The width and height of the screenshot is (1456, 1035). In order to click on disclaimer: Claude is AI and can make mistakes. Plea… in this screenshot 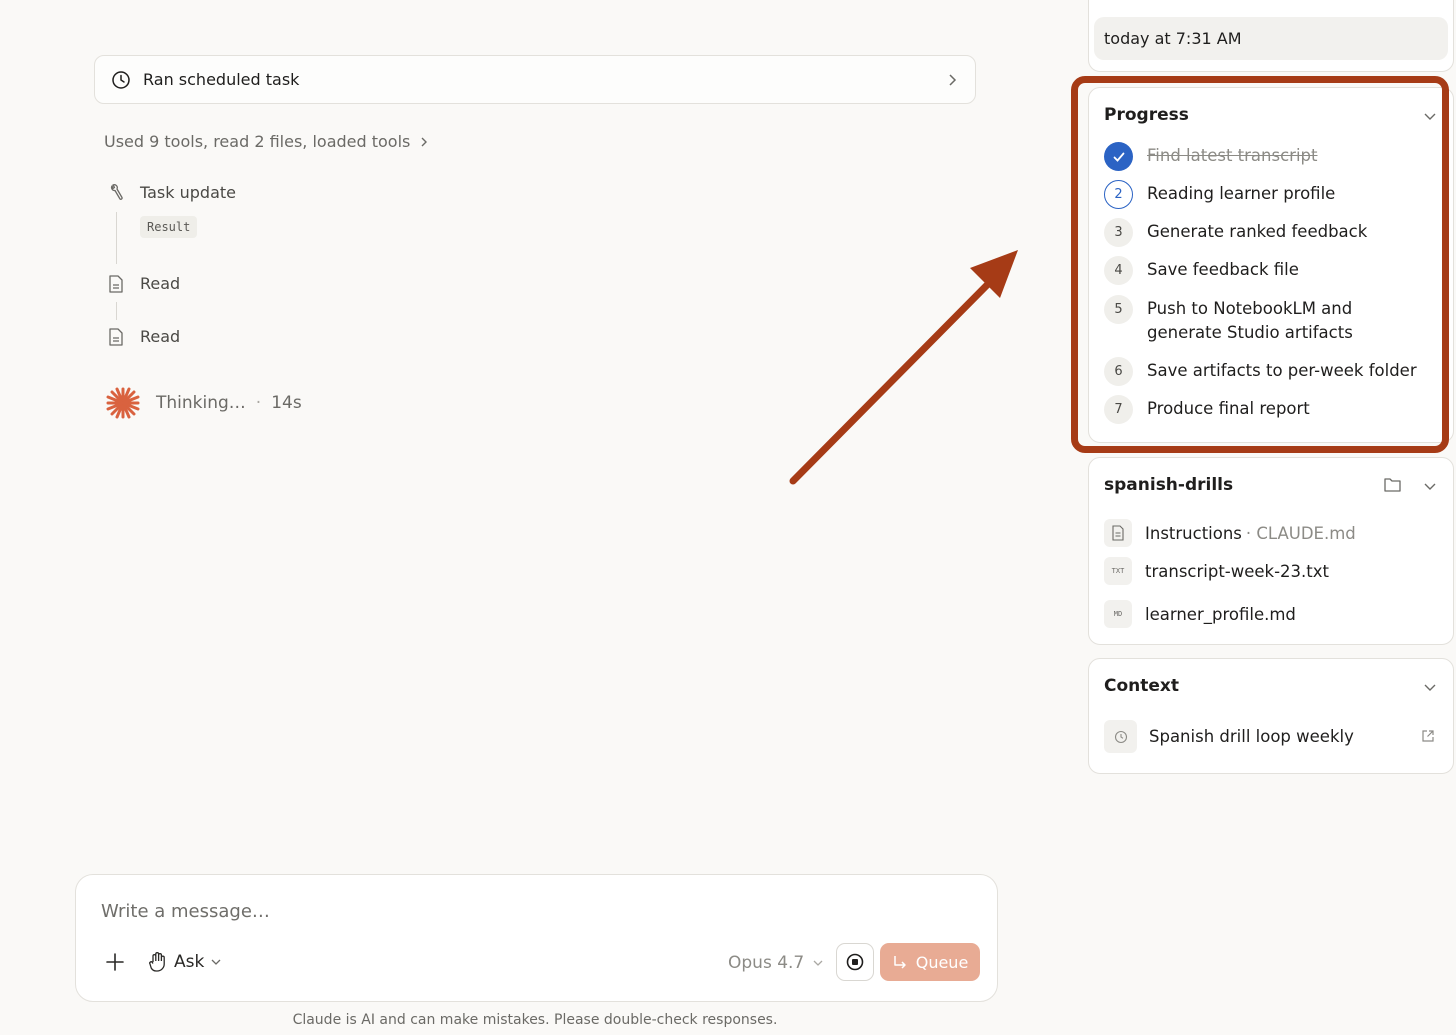, I will do `click(535, 1020)`.